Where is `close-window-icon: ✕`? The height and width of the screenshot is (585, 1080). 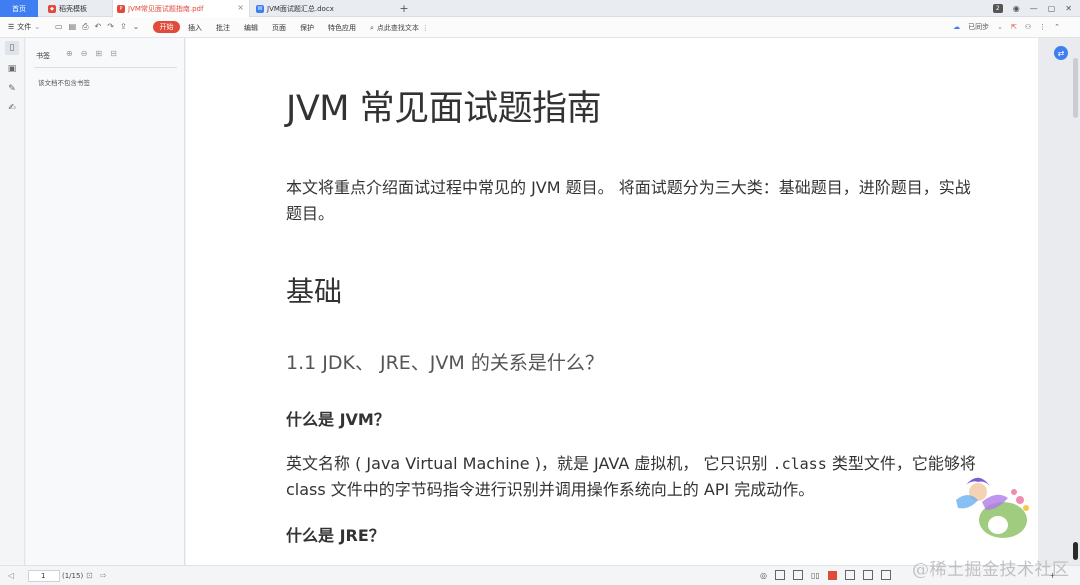
close-window-icon: ✕ is located at coordinates (1068, 8).